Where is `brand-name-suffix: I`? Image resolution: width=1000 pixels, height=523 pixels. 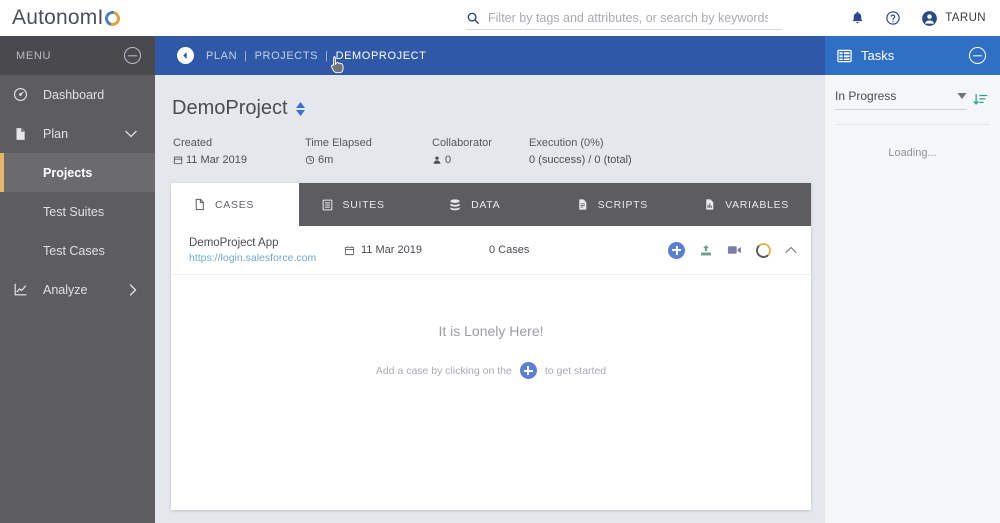
brand-name-suffix: I is located at coordinates (100, 17).